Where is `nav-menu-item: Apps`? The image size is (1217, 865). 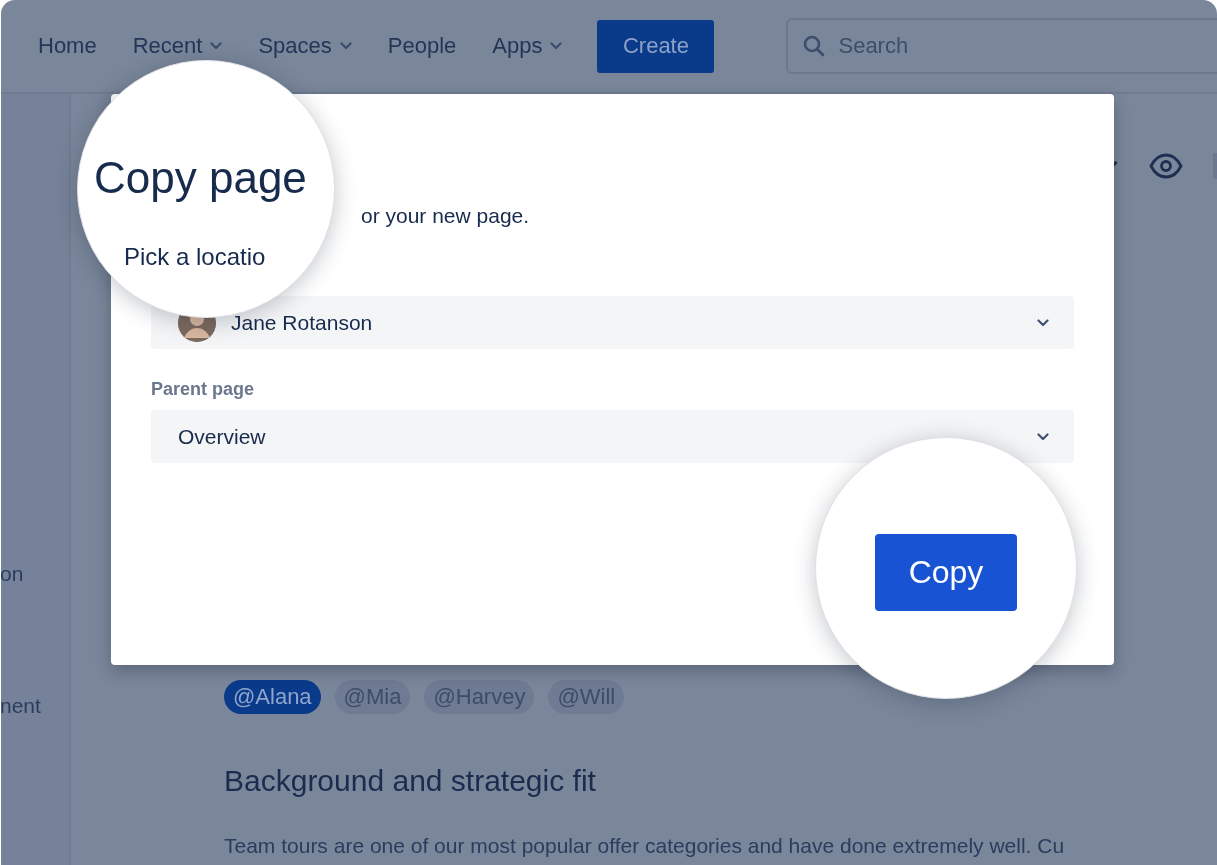 nav-menu-item: Apps is located at coordinates (527, 46).